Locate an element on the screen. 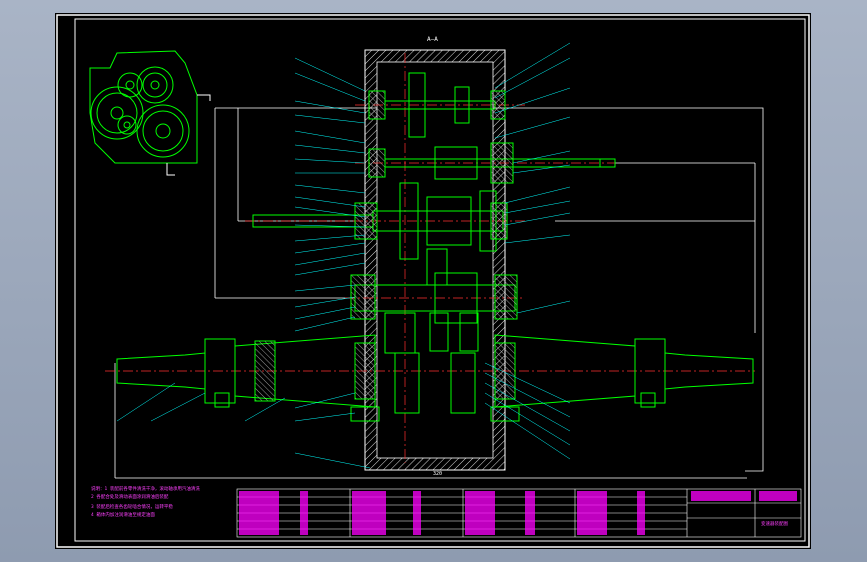  note-4: 4 箱体内加注润滑油至规定油面 is located at coordinates (123, 514).